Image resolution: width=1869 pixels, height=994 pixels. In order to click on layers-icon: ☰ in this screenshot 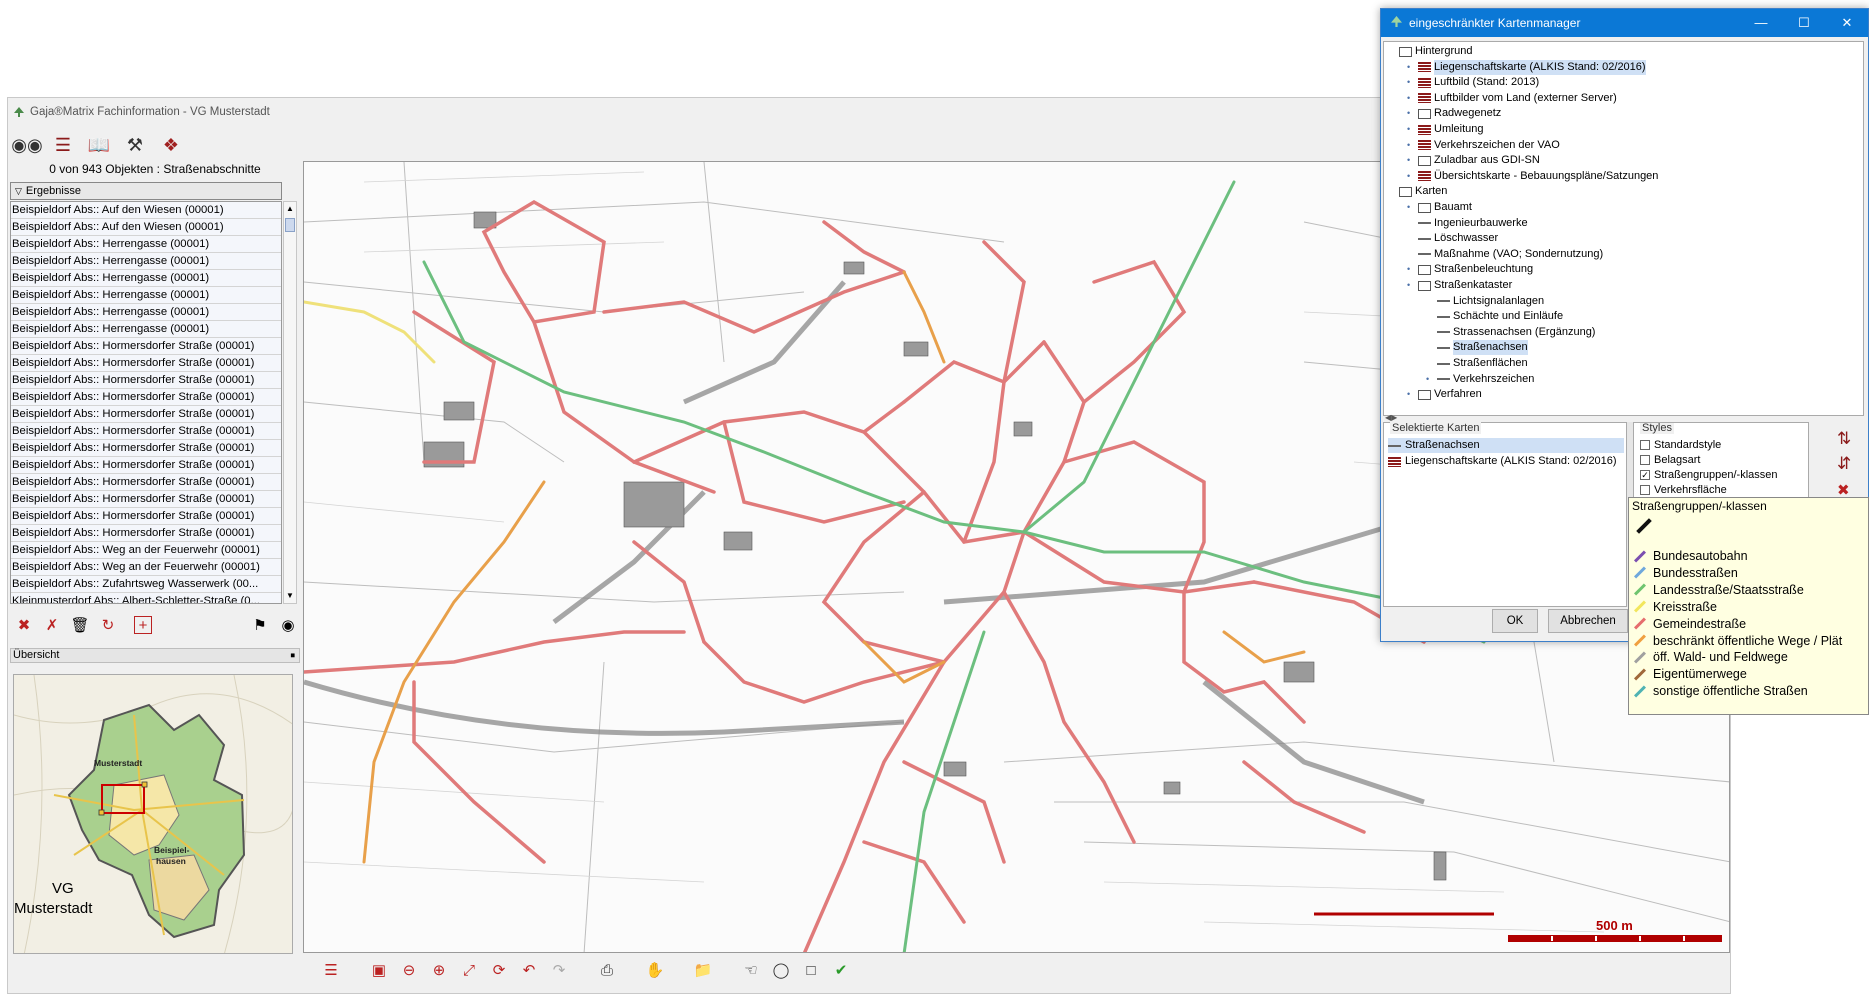, I will do `click(63, 145)`.